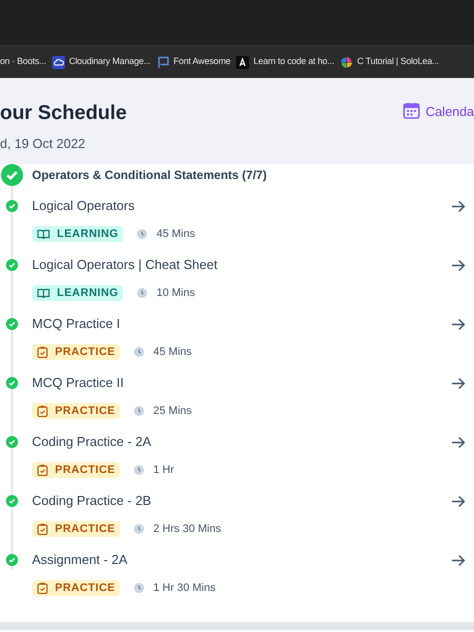 This screenshot has width=474, height=632. What do you see at coordinates (172, 411) in the screenshot?
I see `duration-text: 25 Mins` at bounding box center [172, 411].